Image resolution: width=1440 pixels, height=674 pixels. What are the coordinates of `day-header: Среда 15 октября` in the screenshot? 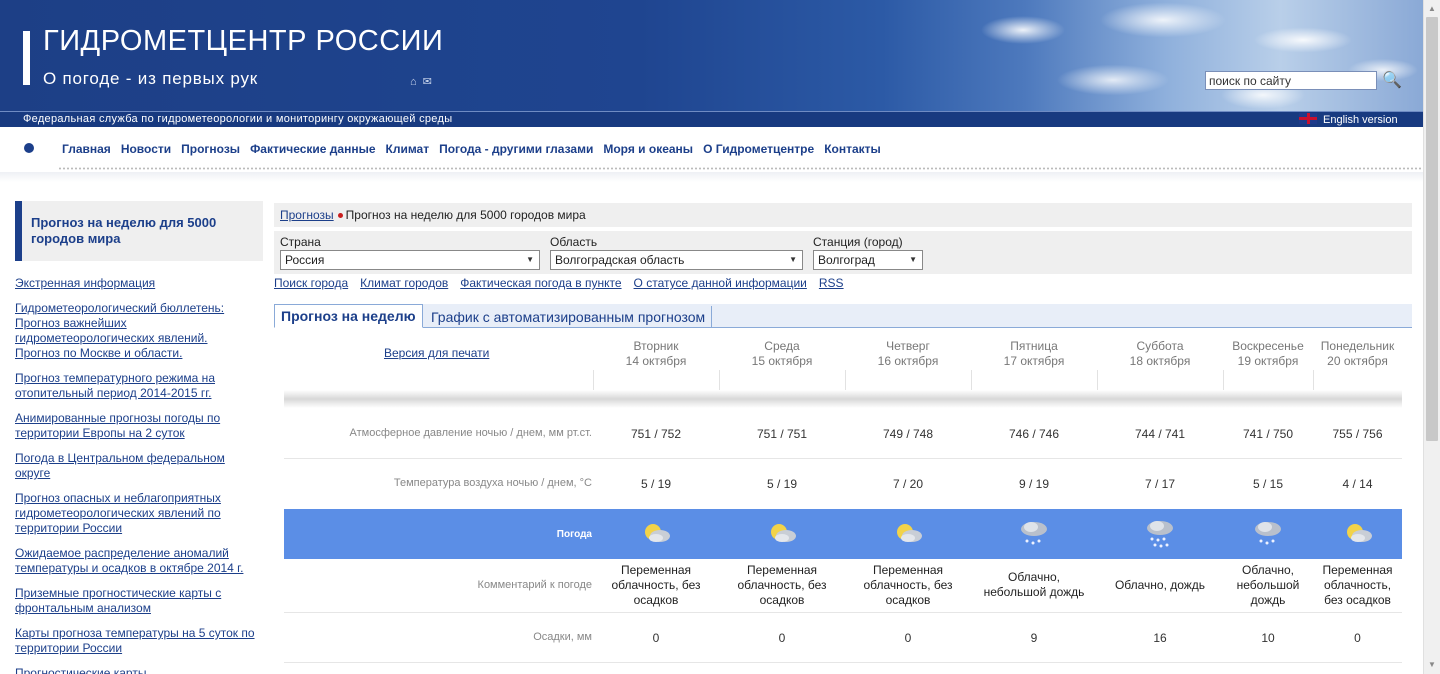 It's located at (782, 354).